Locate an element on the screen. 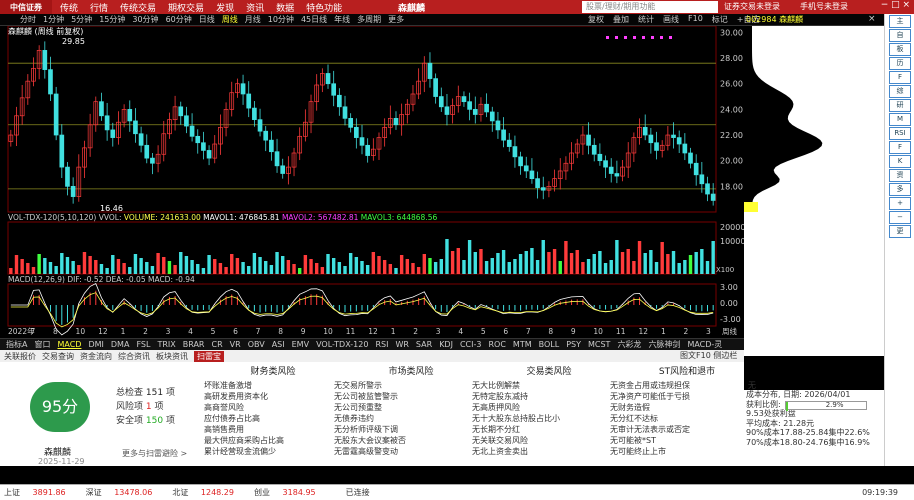 The image size is (914, 500). indicator-tab: CR is located at coordinates (217, 344).